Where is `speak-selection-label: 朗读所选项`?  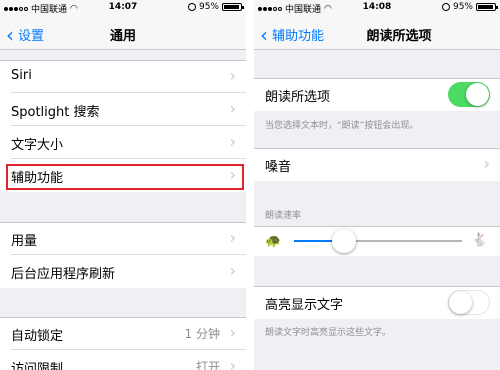
speak-selection-label: 朗读所选项 is located at coordinates (298, 97).